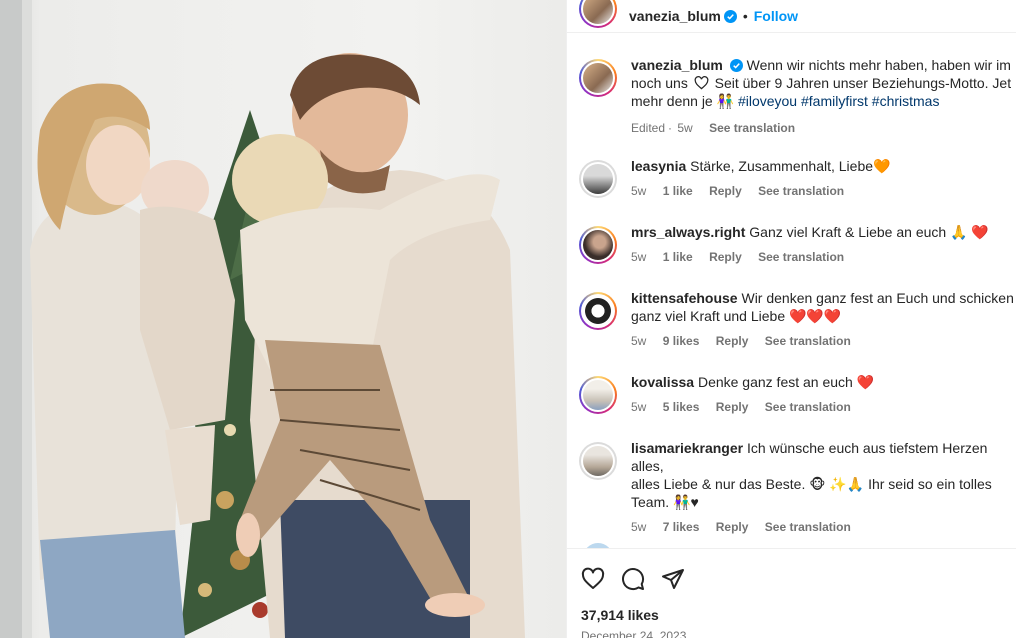  Describe the element at coordinates (930, 484) in the screenshot. I see `comment-text-line3: Ihr seid so ein tolles` at that location.